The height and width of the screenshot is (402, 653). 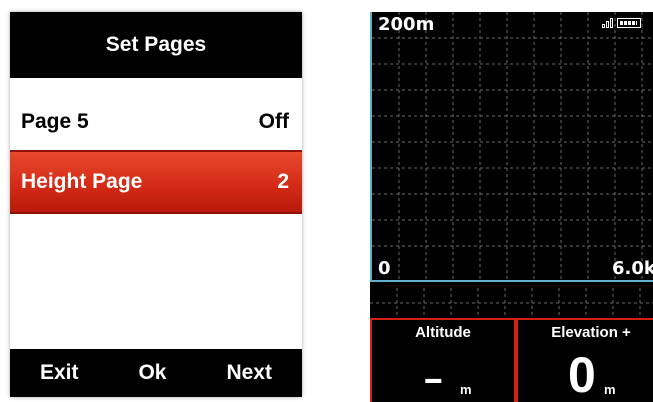 I want to click on menu-item-height-page: Height Page 2, so click(x=156, y=182).